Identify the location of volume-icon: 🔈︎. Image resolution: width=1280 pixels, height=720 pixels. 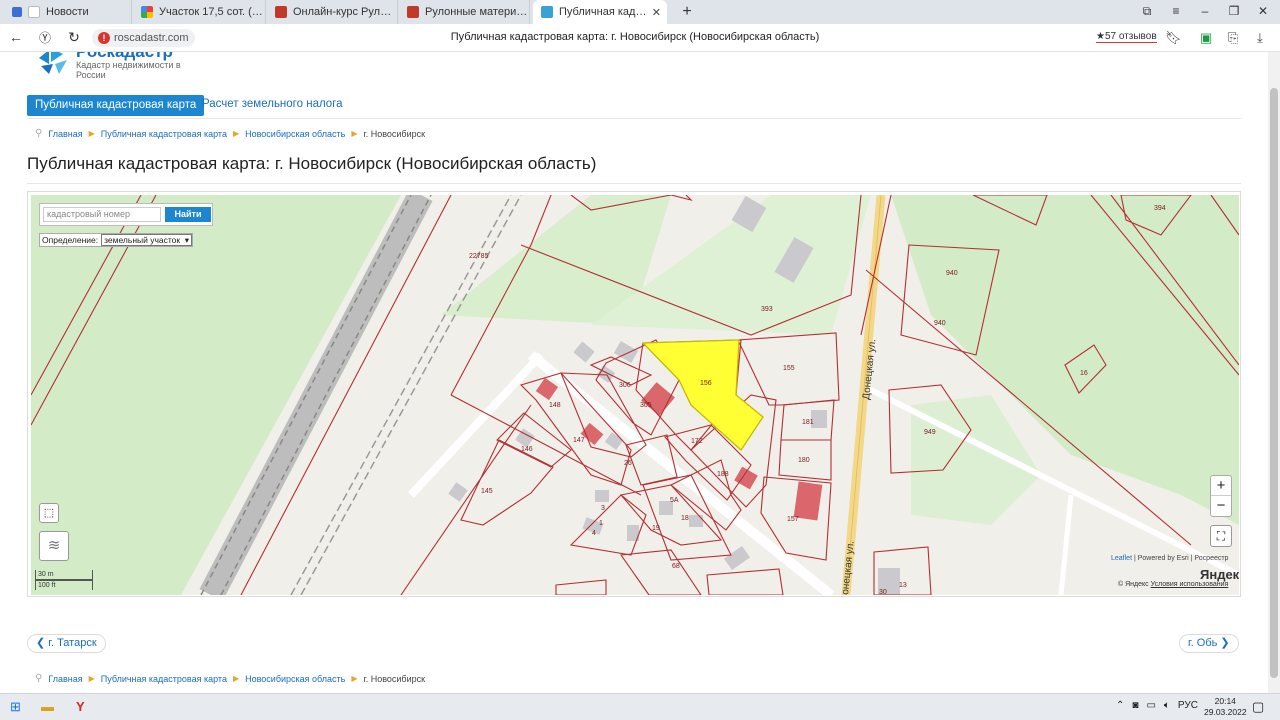
(1167, 705).